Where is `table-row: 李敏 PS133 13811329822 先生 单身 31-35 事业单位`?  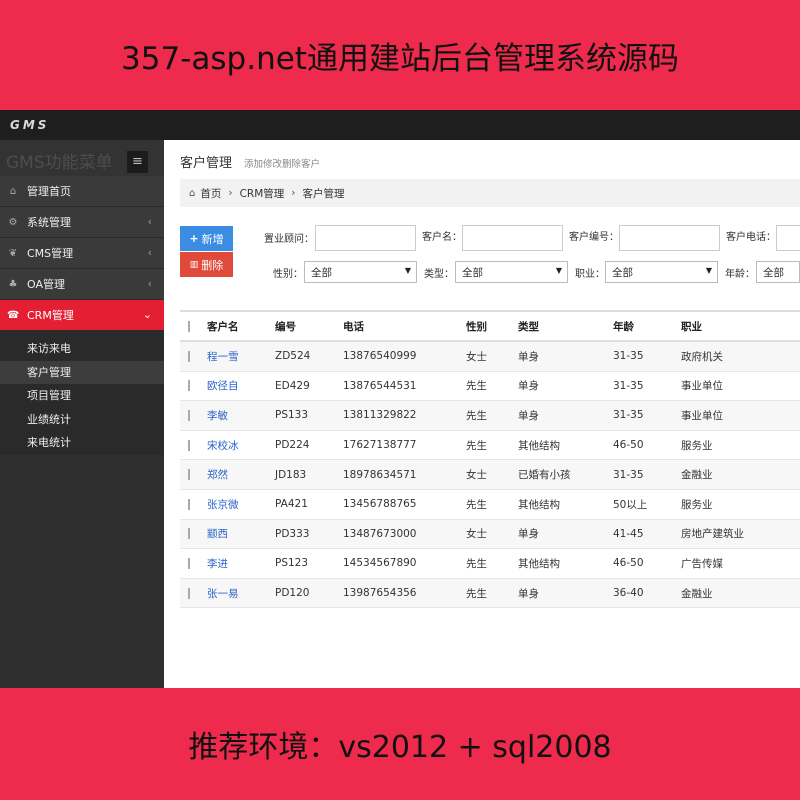
table-row: 李敏 PS133 13811329822 先生 单身 31-35 事业单位 is located at coordinates (490, 416).